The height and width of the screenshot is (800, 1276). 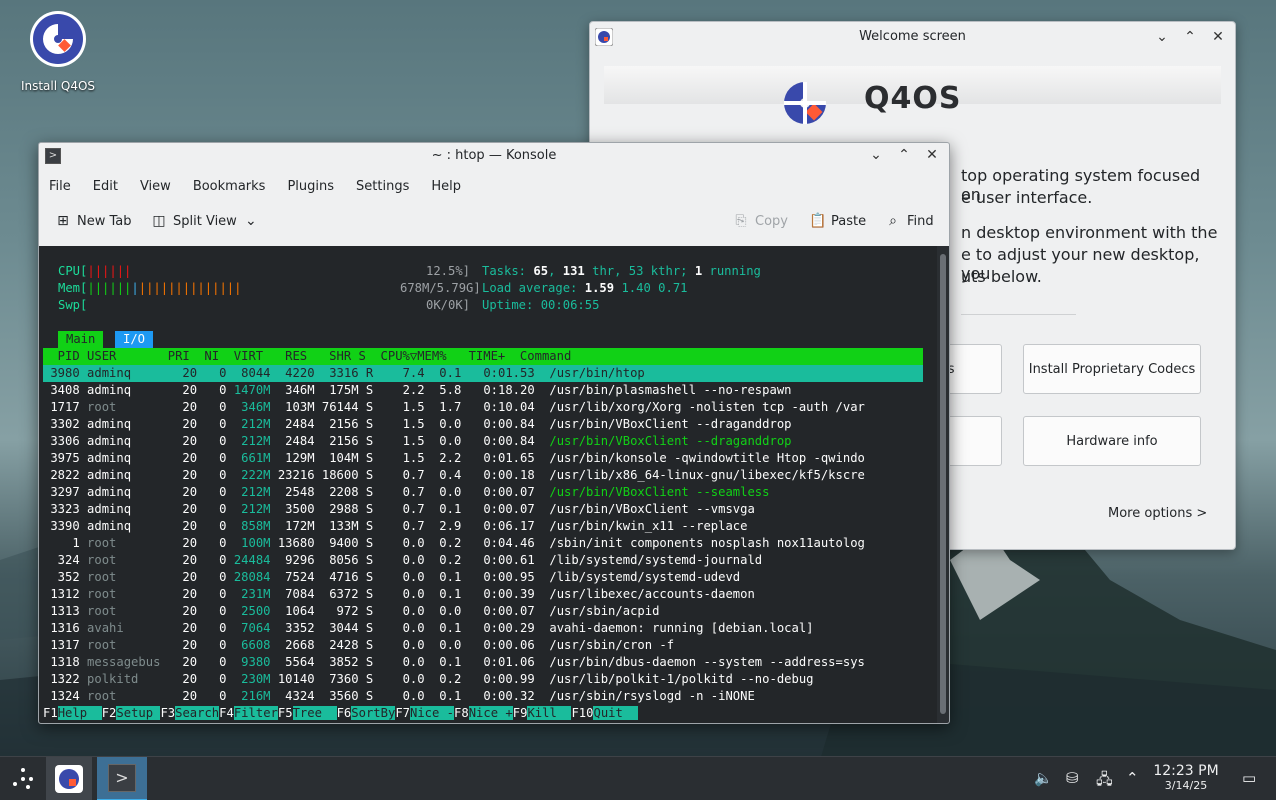 I want to click on copy-label: Copy, so click(x=771, y=221).